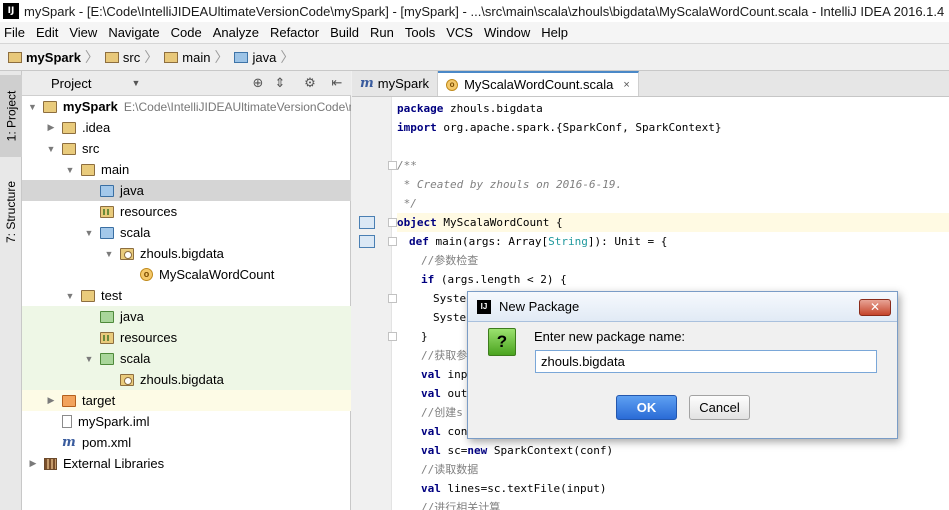  Describe the element at coordinates (67, 421) in the screenshot. I see `module-file-icon` at that location.